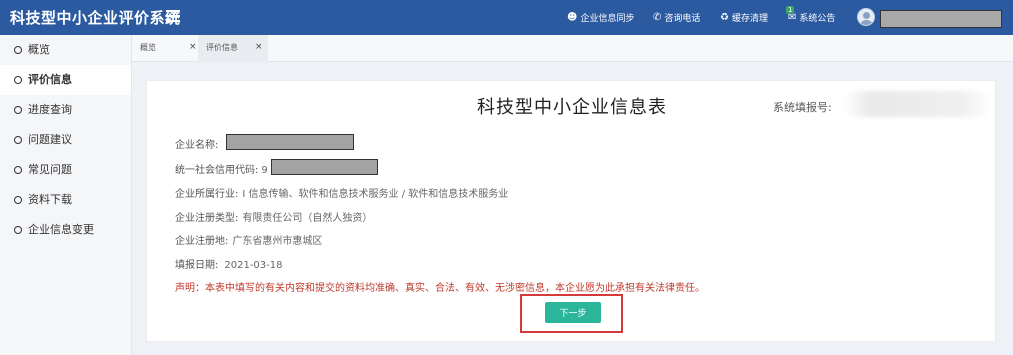 The image size is (1013, 355). I want to click on report-no-label: 系统填报号:, so click(802, 107).